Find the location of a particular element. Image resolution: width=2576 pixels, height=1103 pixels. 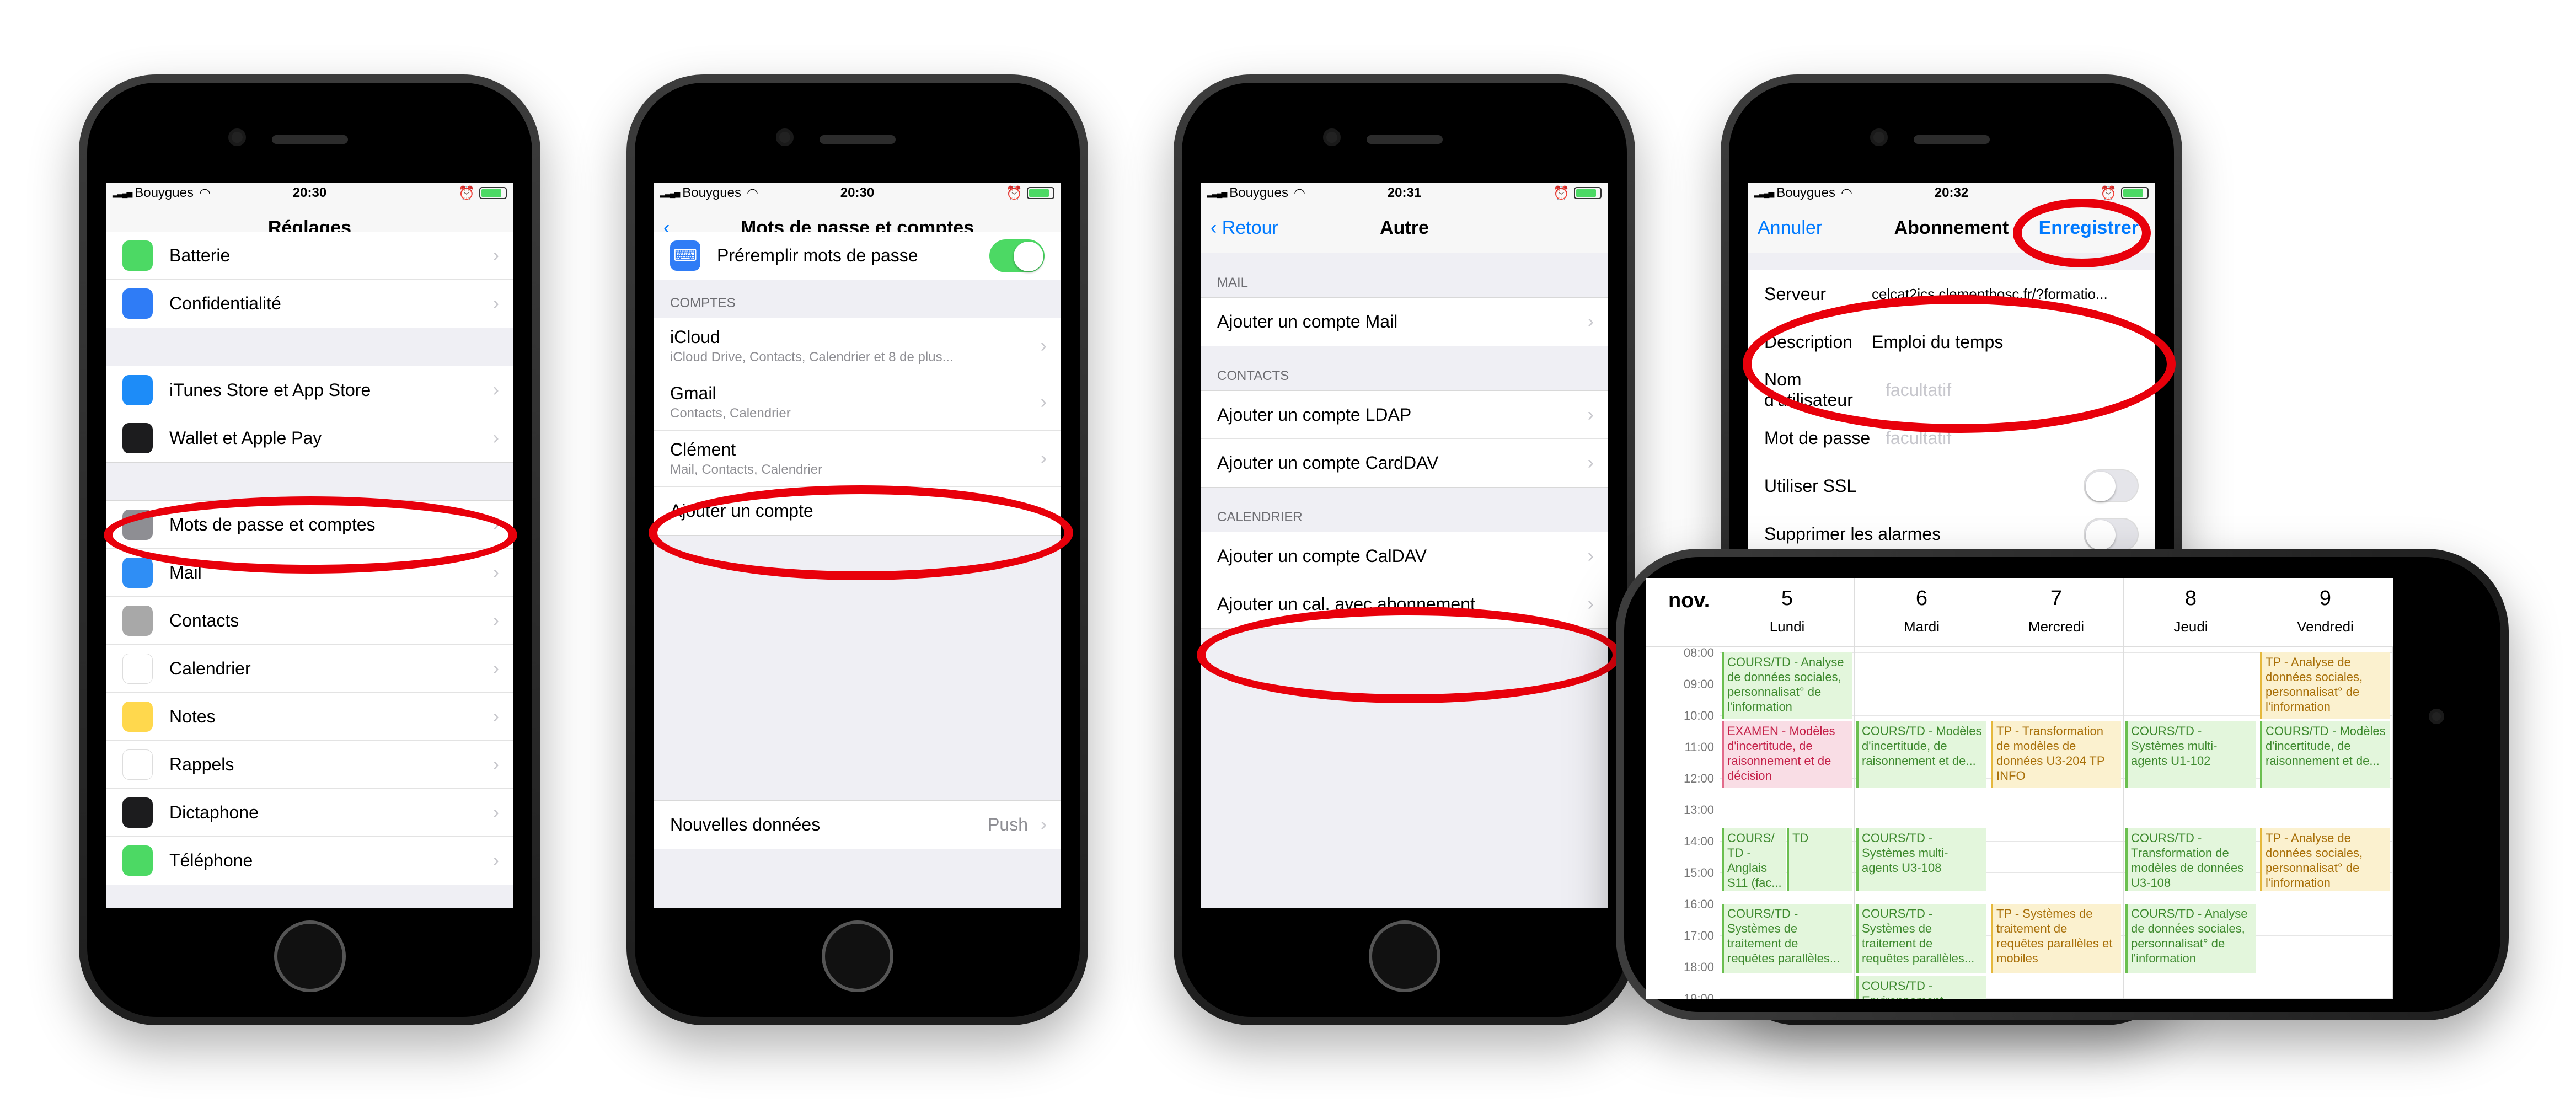

fetch-row: Nouvelles données Push › is located at coordinates (857, 825).